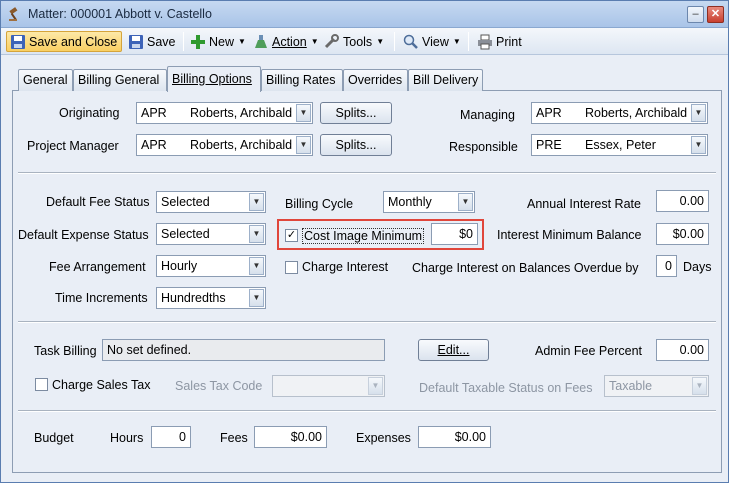 This screenshot has width=729, height=483. Describe the element at coordinates (445, 80) in the screenshot. I see `tab-bill-delivery: Bill Delivery` at that location.